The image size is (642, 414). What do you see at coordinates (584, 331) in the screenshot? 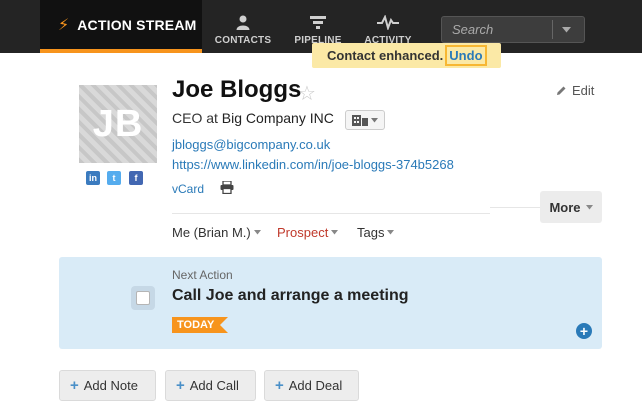
I see `add-action-button: +` at bounding box center [584, 331].